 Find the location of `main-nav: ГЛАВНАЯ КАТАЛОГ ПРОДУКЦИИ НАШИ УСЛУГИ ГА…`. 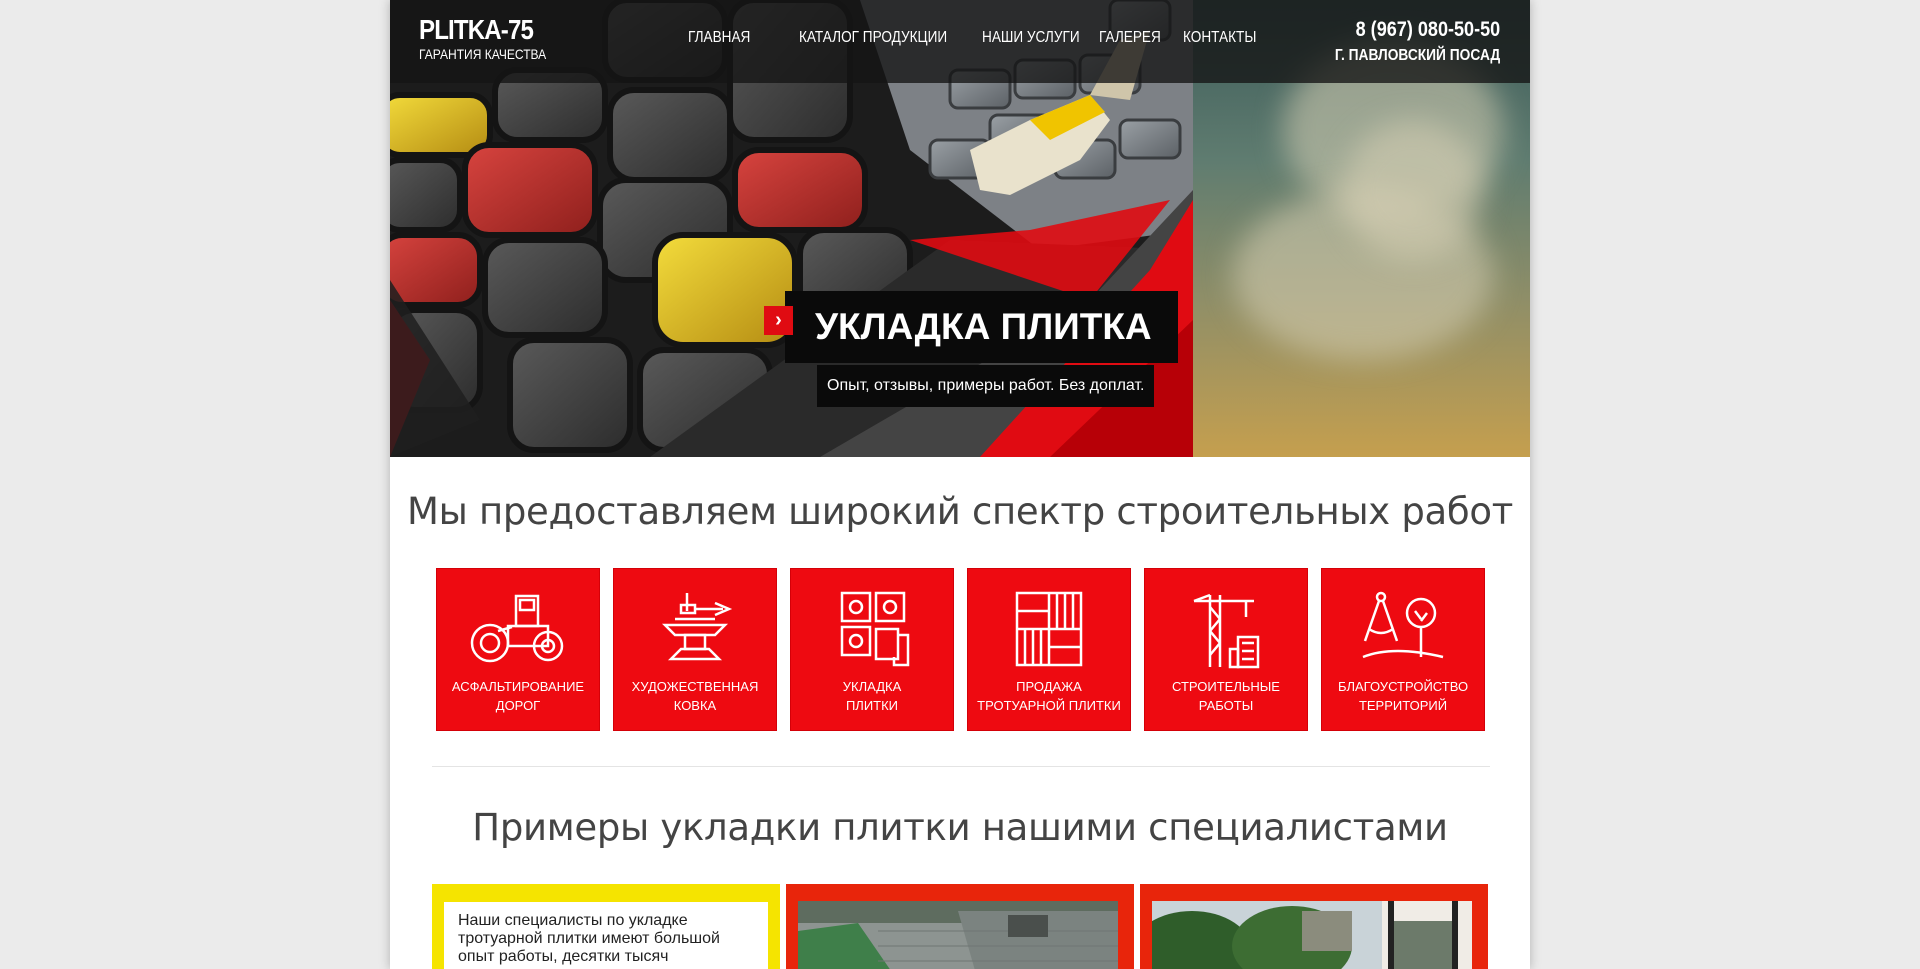

main-nav: ГЛАВНАЯ КАТАЛОГ ПРОДУКЦИИ НАШИ УСЛУГИ ГА… is located at coordinates (979, 38).